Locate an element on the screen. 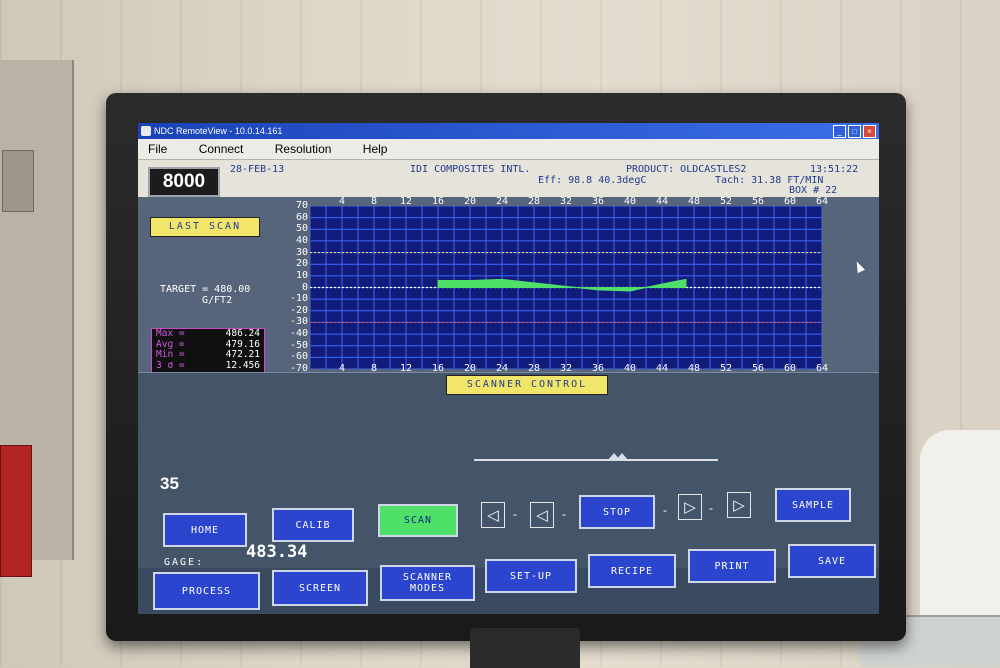 The width and height of the screenshot is (1000, 668). stat-label: Min = is located at coordinates (170, 354).